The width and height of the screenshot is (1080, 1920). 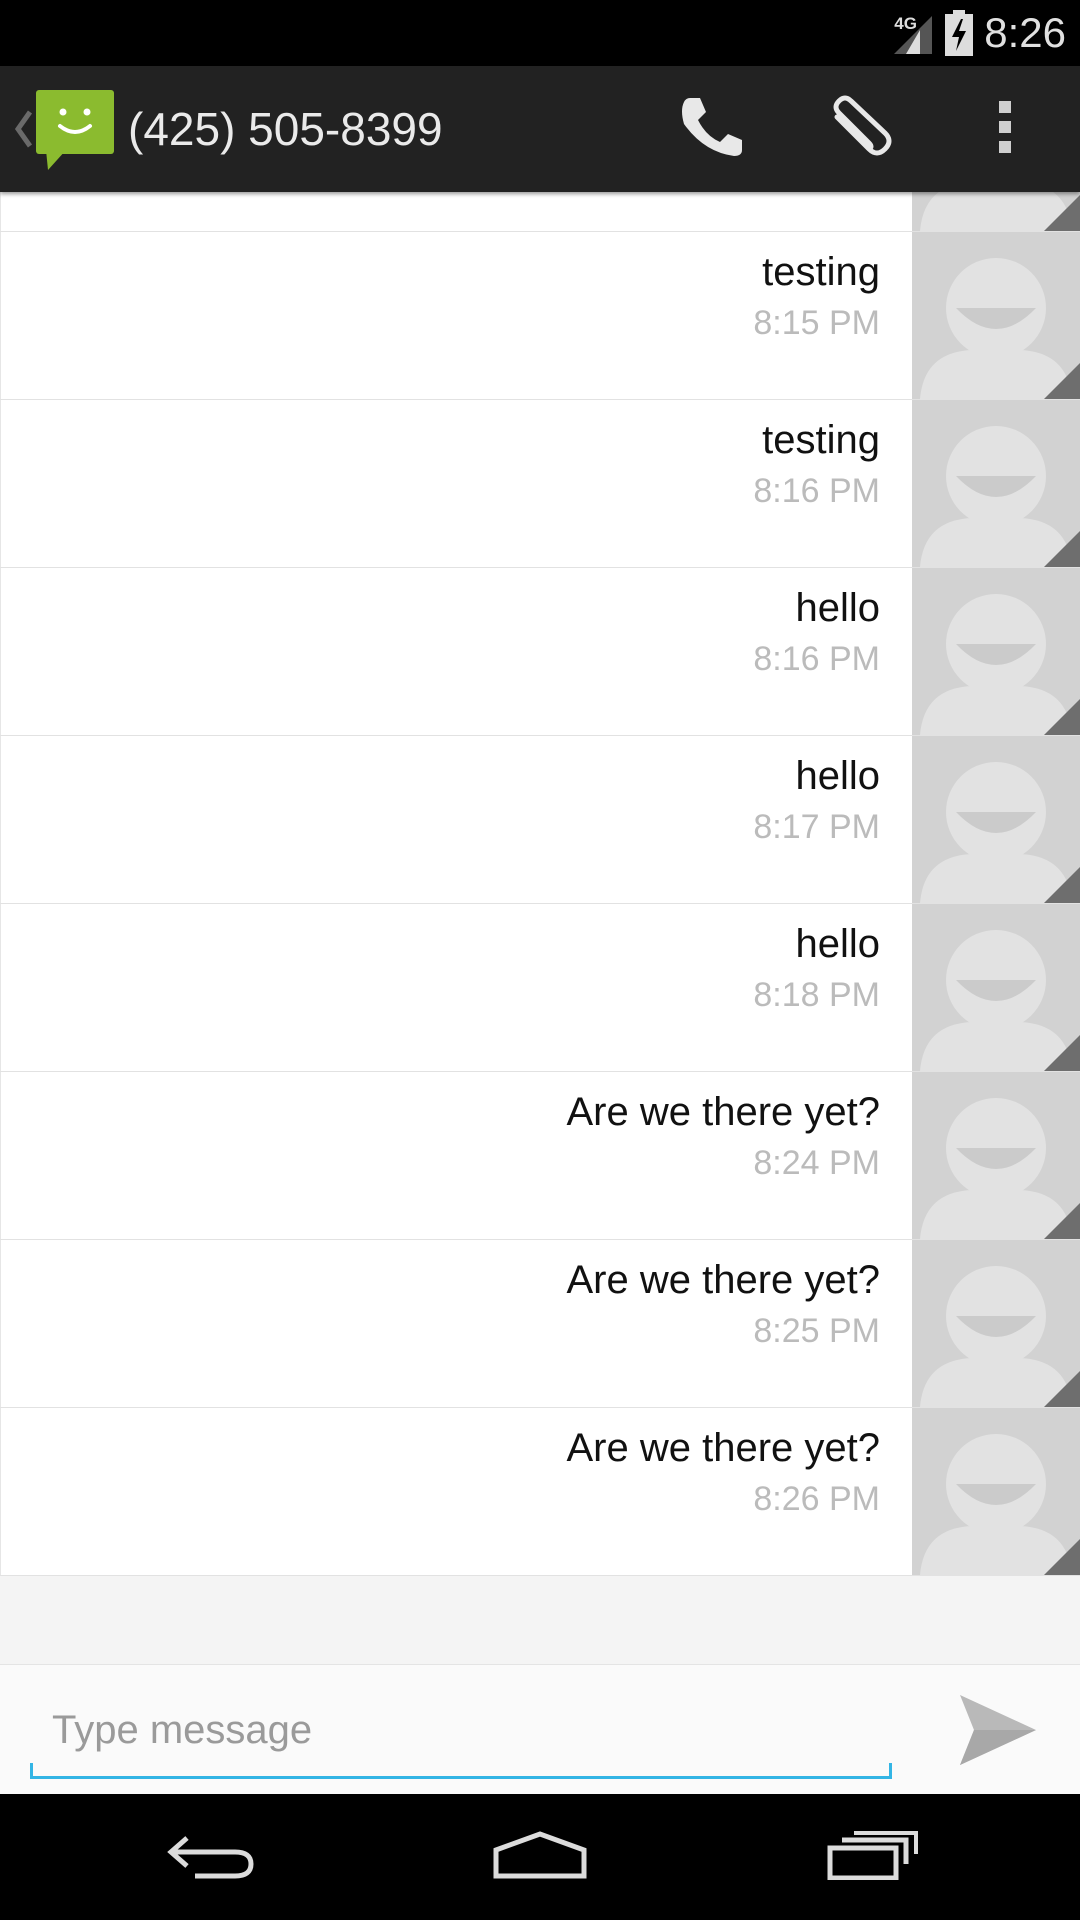 I want to click on send-icon, so click(x=998, y=1732).